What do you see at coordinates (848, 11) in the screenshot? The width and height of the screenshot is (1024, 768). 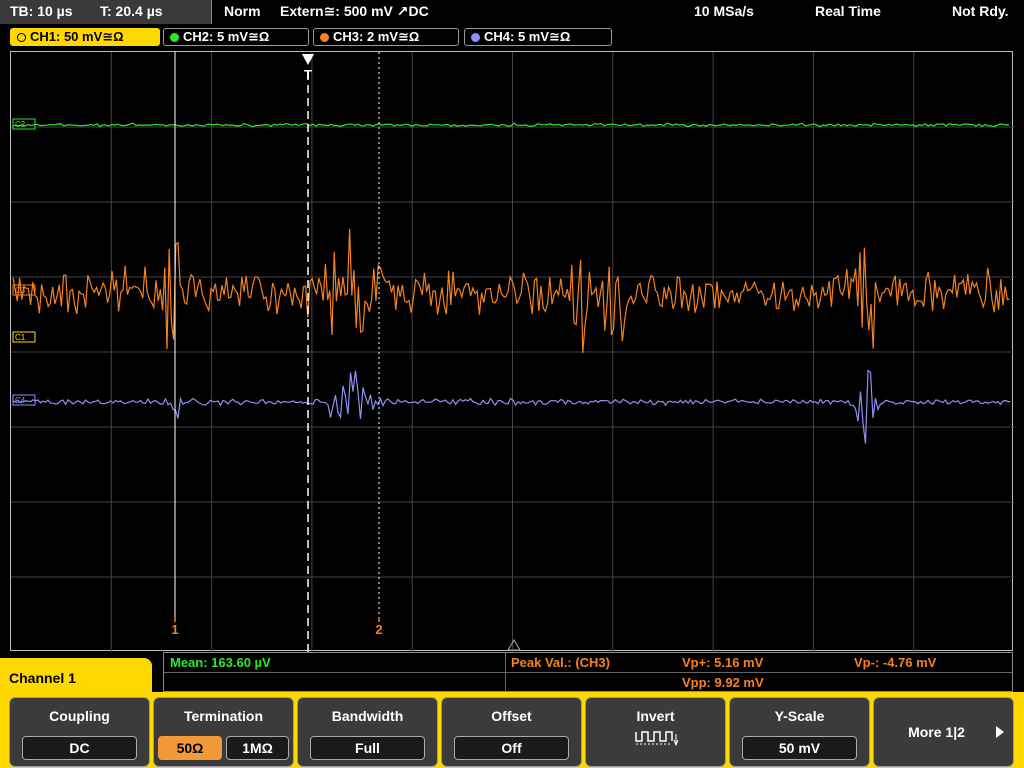 I see `acquisition-mode: Real Time` at bounding box center [848, 11].